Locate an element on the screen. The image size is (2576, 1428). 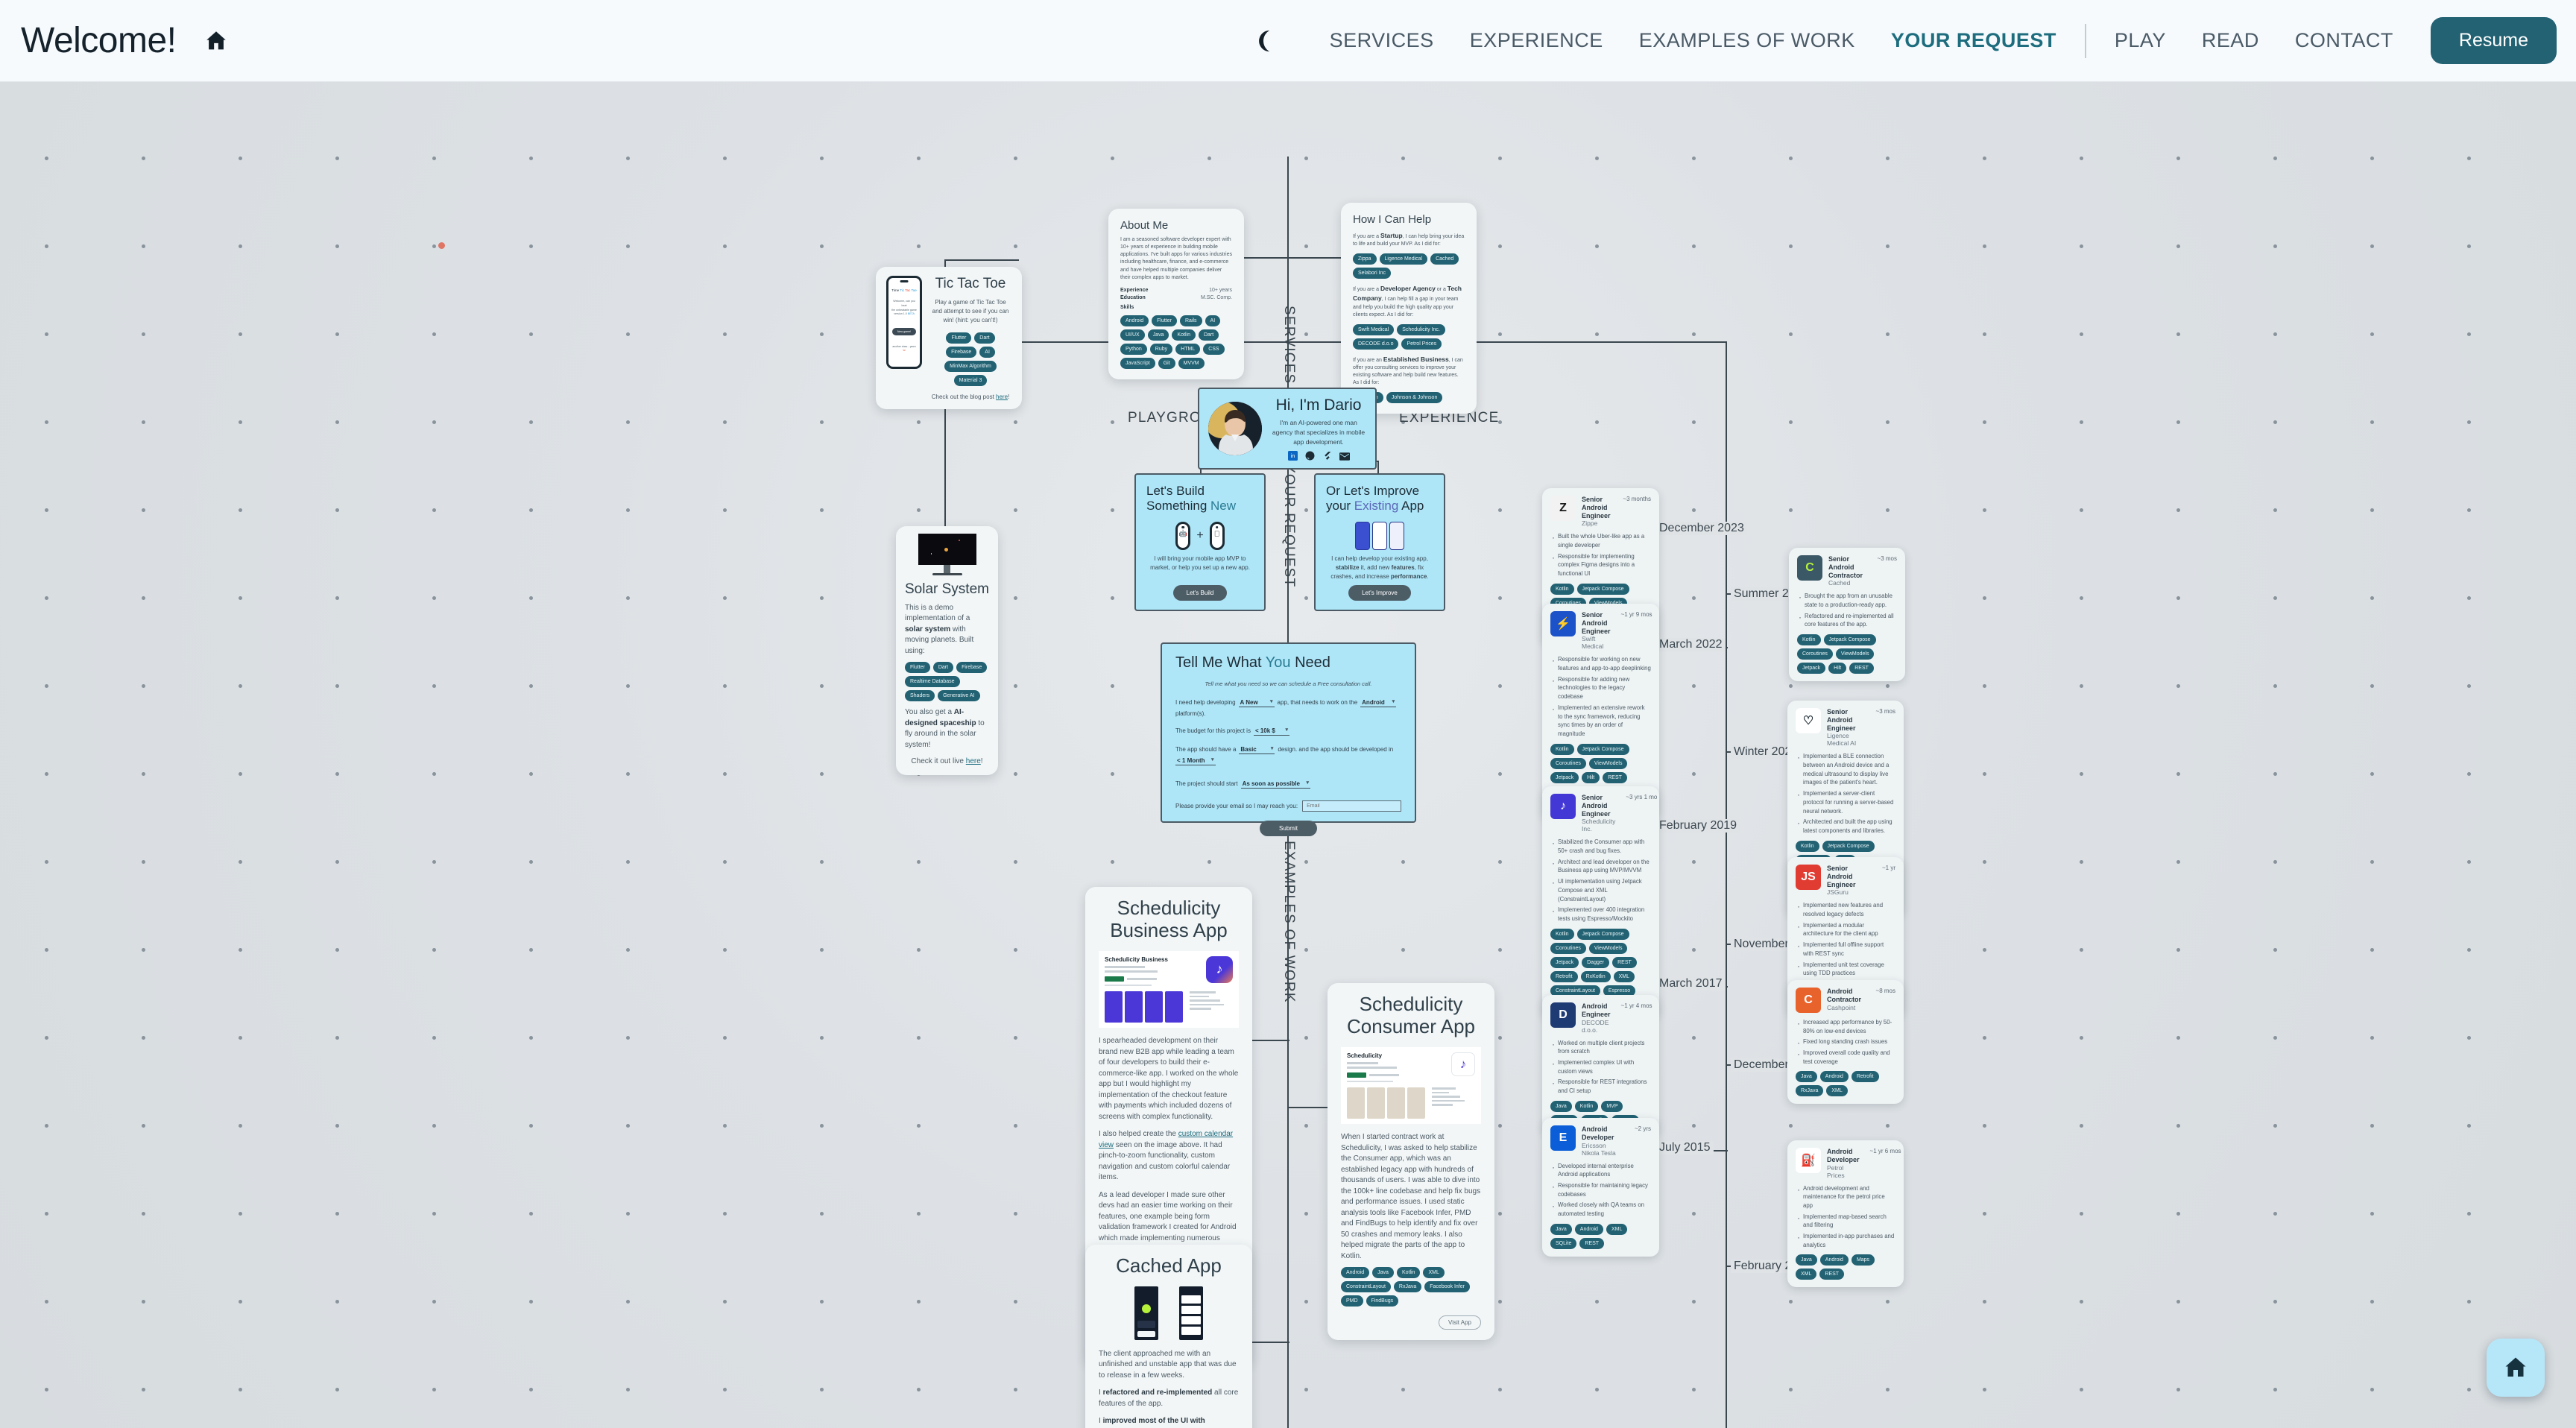
nav-link-contact: CONTACT is located at coordinates (2344, 40).